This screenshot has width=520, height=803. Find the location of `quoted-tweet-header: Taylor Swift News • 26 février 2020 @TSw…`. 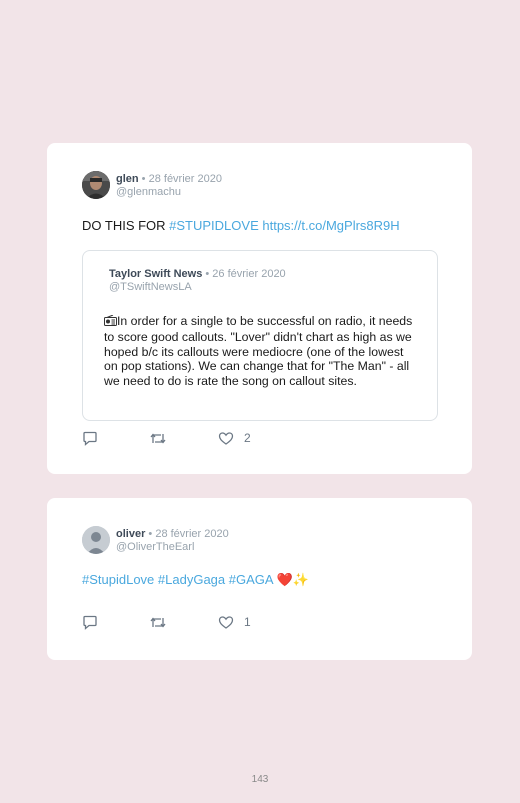

quoted-tweet-header: Taylor Swift News • 26 février 2020 @TSw… is located at coordinates (197, 281).